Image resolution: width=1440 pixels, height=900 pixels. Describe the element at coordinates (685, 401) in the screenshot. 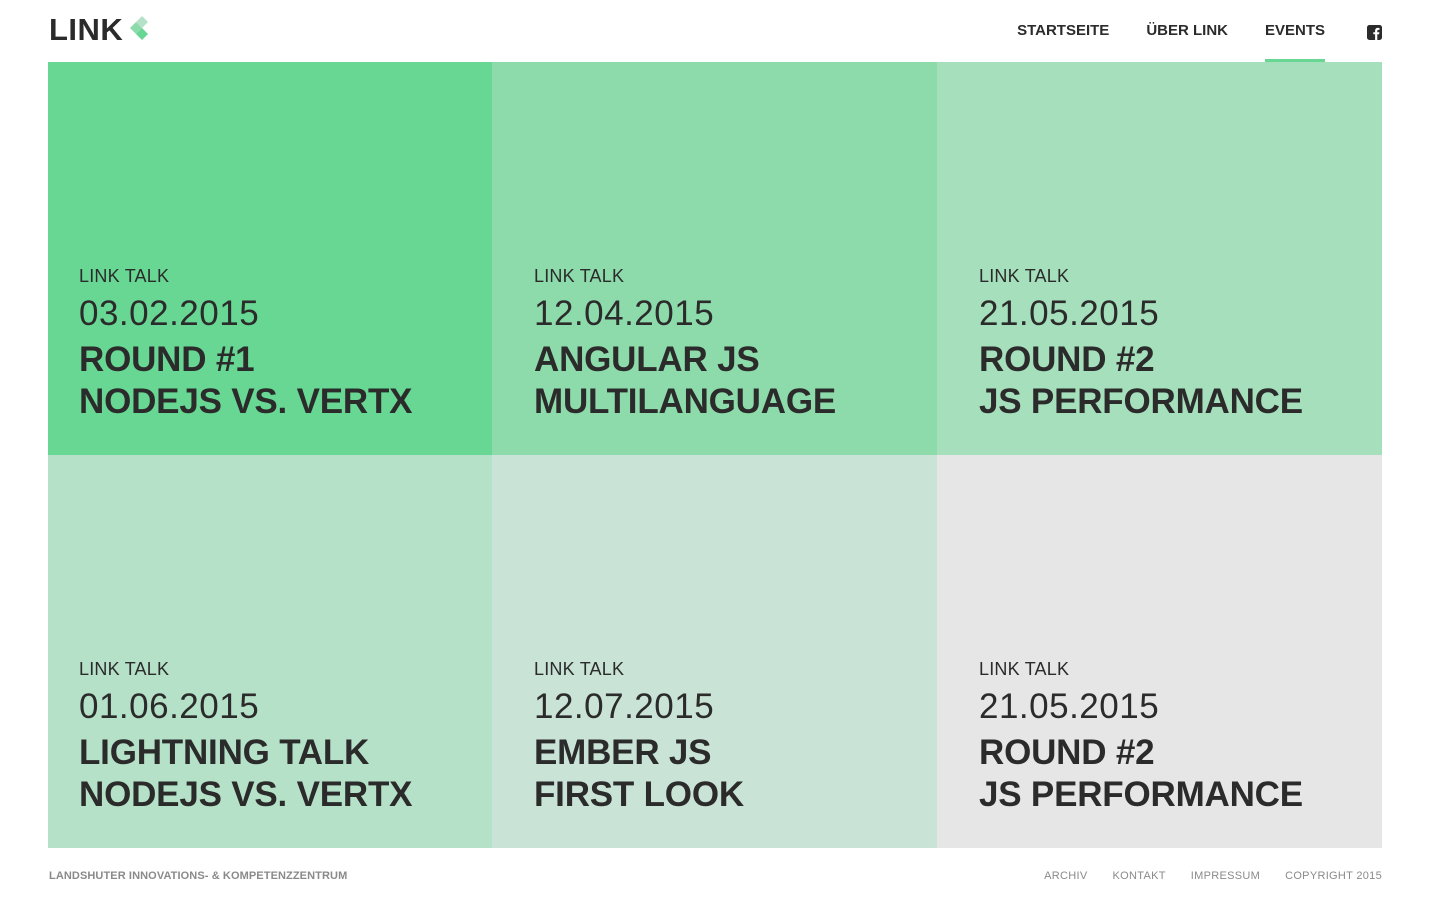

I see `event-title-line2: MULTILANGUAGE` at that location.